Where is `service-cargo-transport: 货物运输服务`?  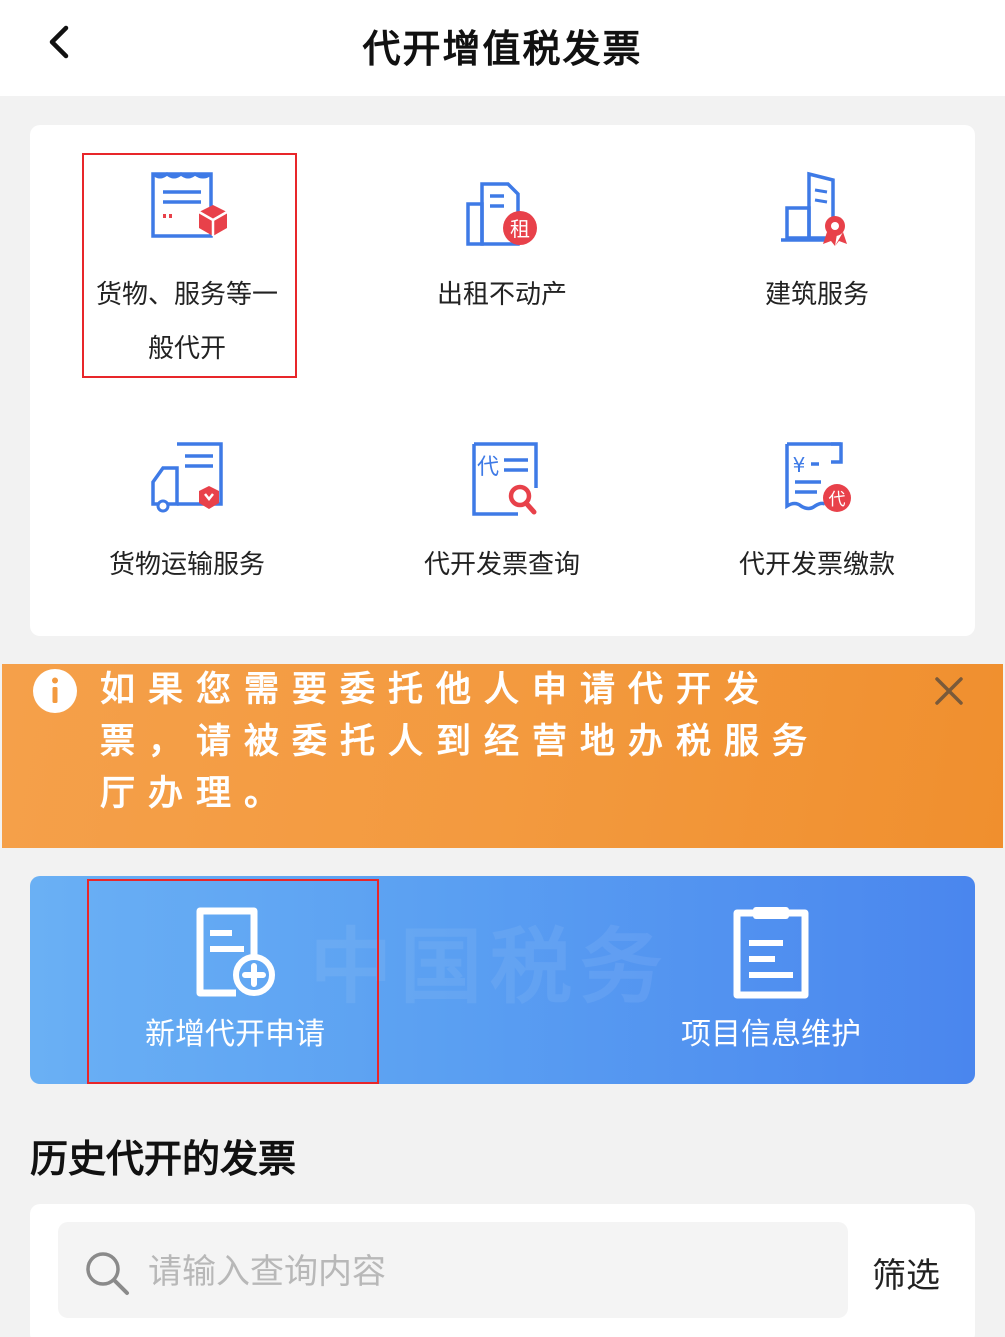 service-cargo-transport: 货物运输服务 is located at coordinates (187, 515).